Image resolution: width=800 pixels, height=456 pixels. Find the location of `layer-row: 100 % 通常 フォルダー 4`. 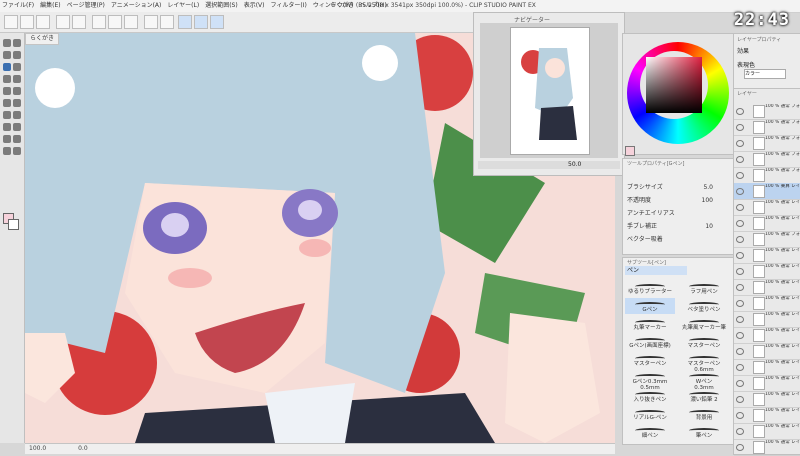

layer-row: 100 % 通常 フォルダー 4 is located at coordinates (767, 159).